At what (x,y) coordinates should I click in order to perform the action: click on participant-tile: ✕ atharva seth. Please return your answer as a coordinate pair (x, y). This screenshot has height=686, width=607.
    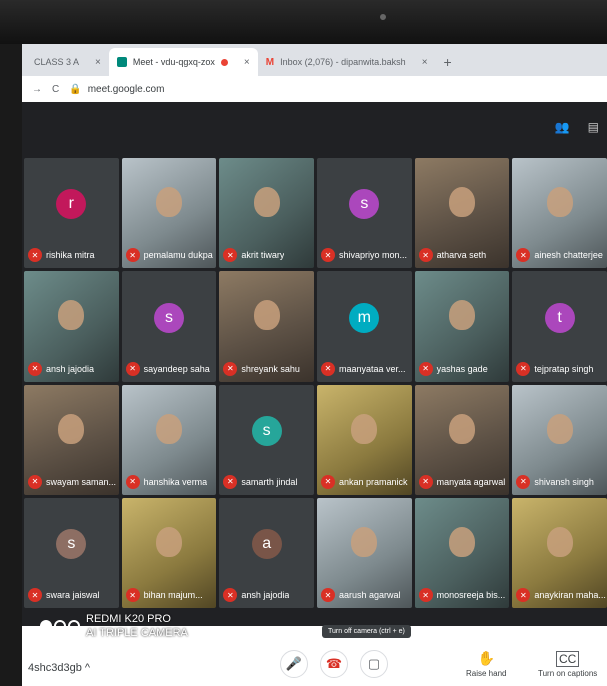
    Looking at the image, I should click on (462, 213).